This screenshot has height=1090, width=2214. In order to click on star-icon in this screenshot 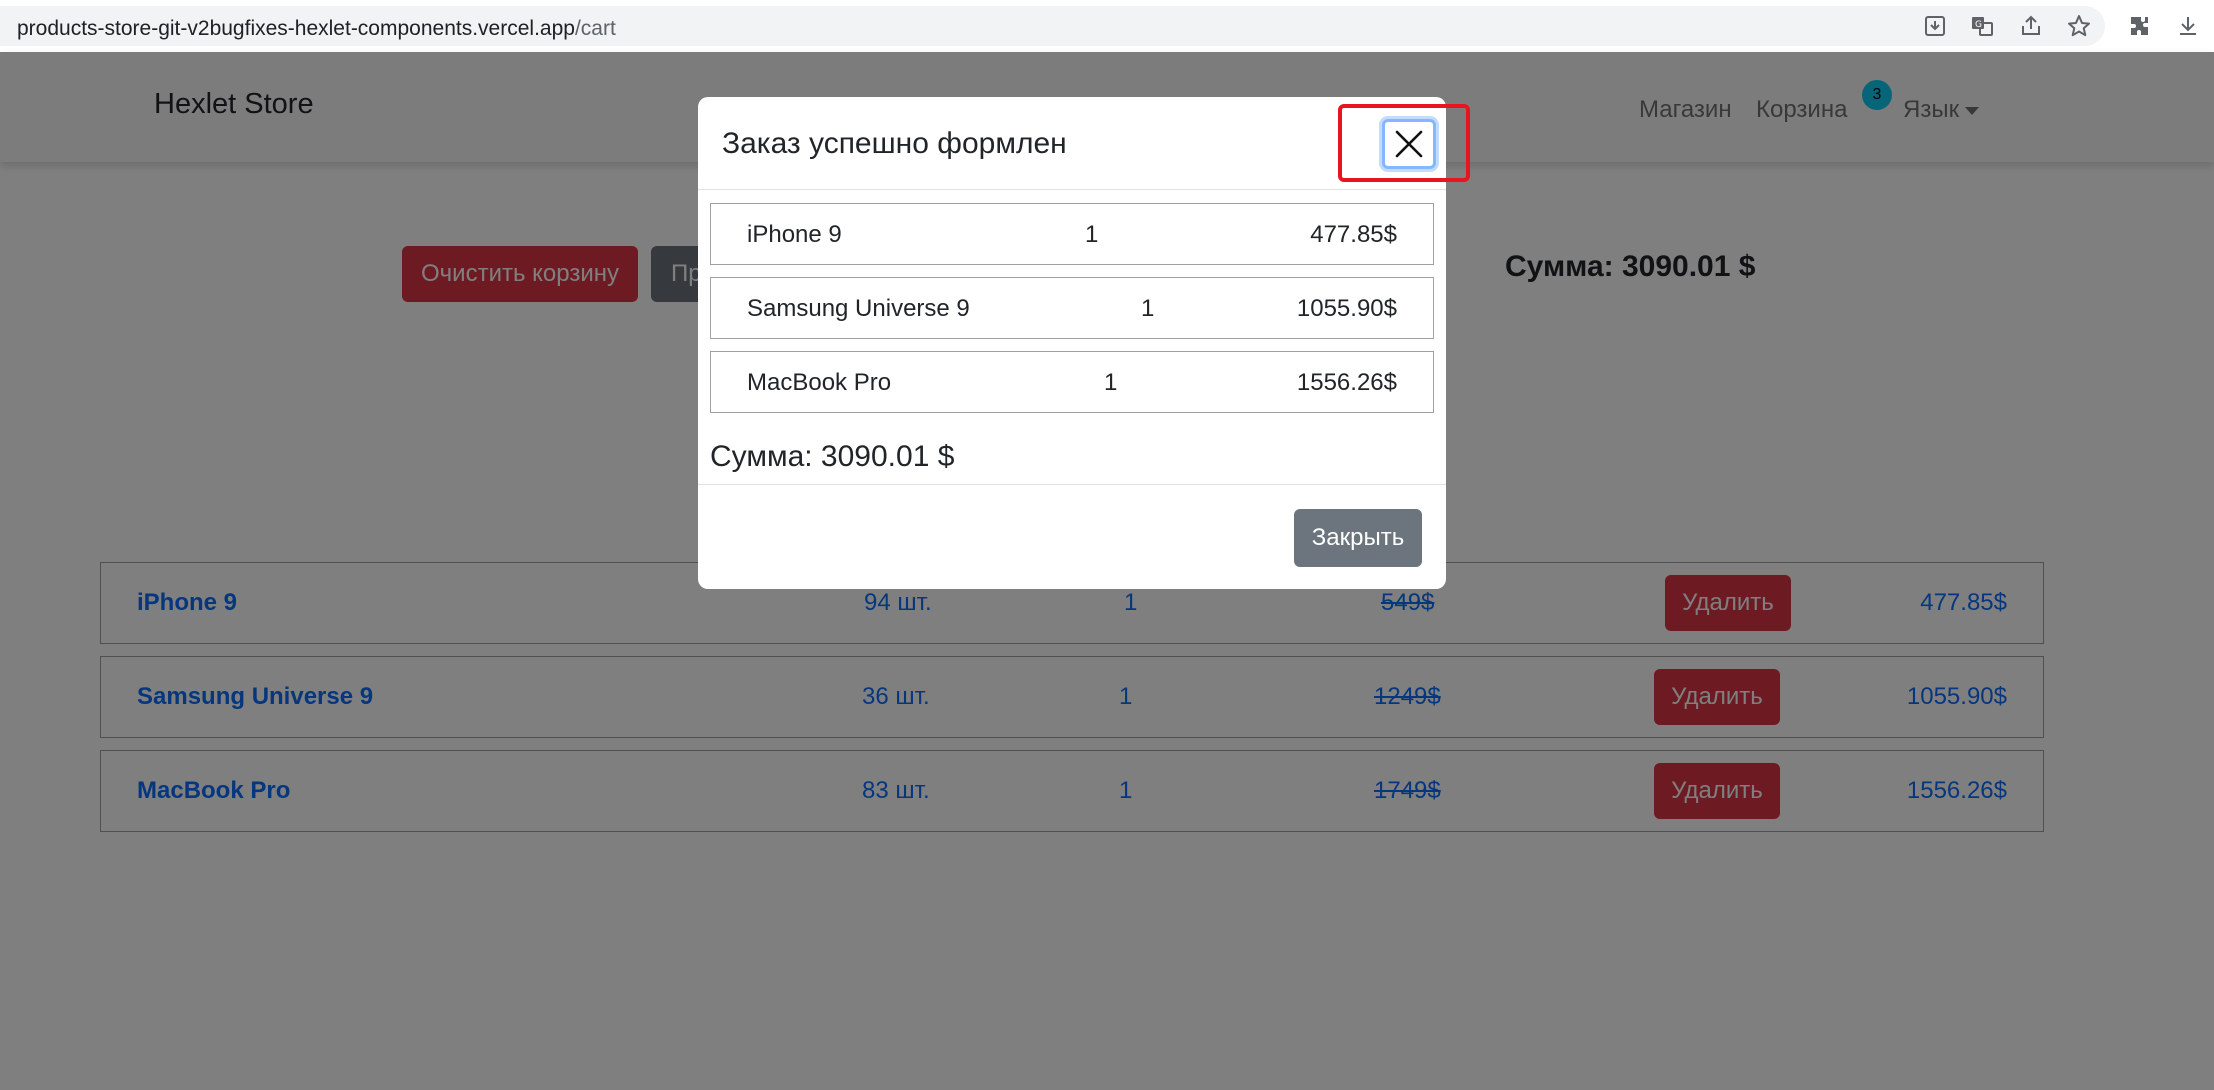, I will do `click(2079, 26)`.